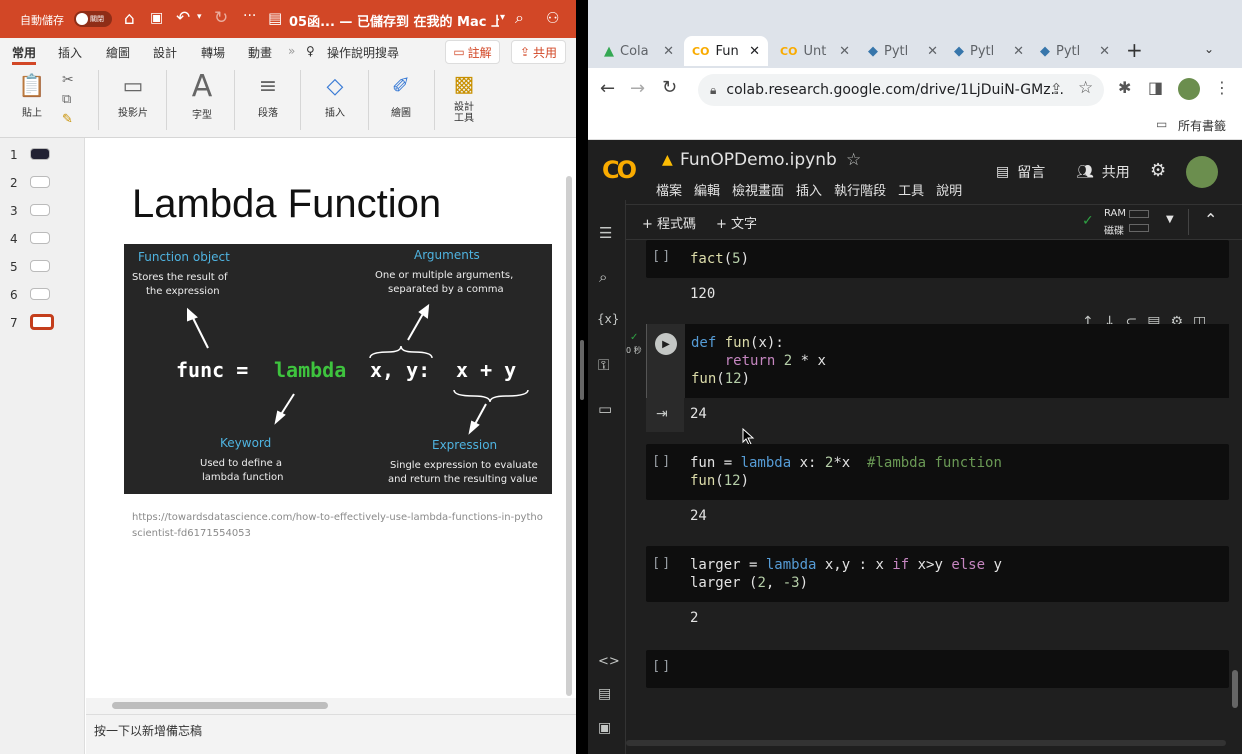 This screenshot has width=1242, height=754. What do you see at coordinates (662, 414) in the screenshot?
I see `output-actions-icon: ⇥` at bounding box center [662, 414].